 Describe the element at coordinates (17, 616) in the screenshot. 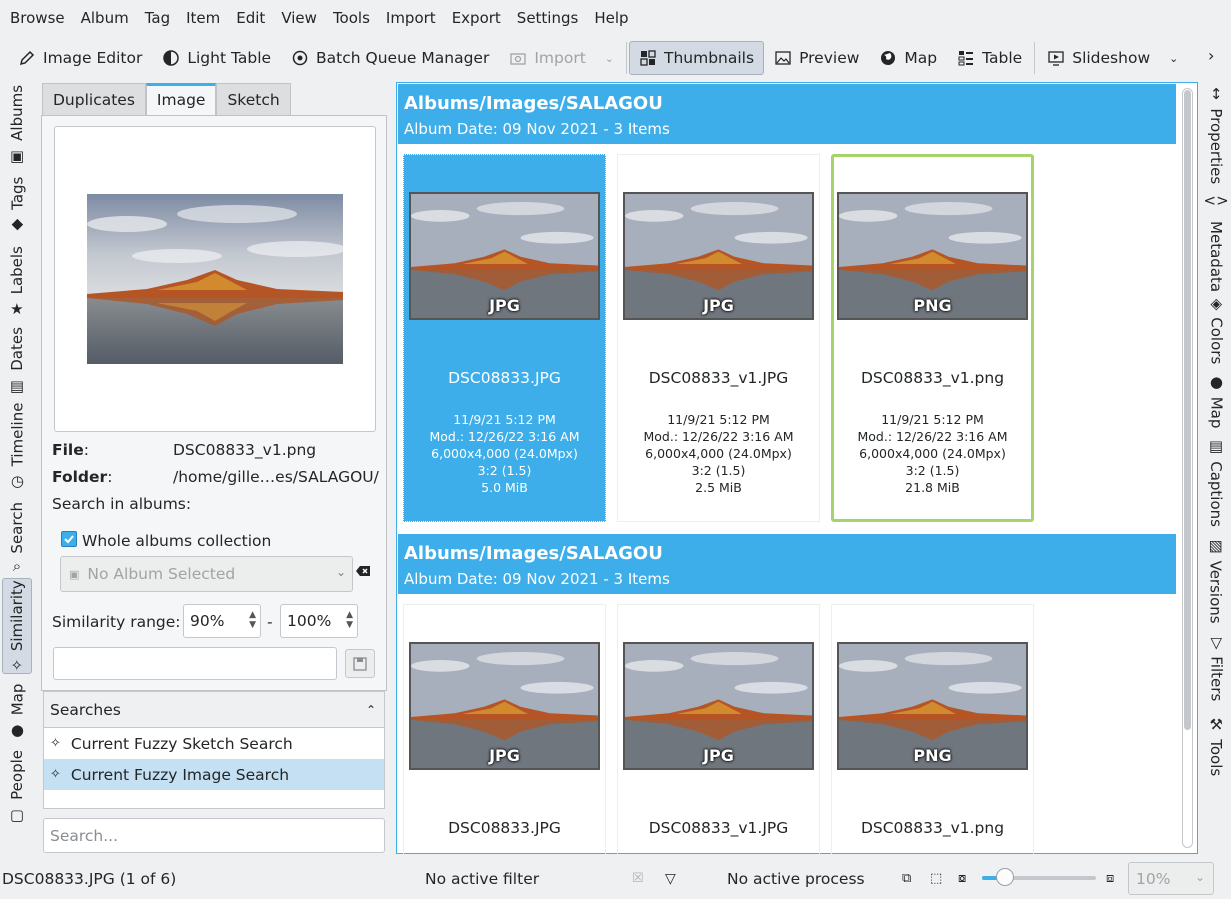

I see `sidebar-tab-label: Similarity` at that location.